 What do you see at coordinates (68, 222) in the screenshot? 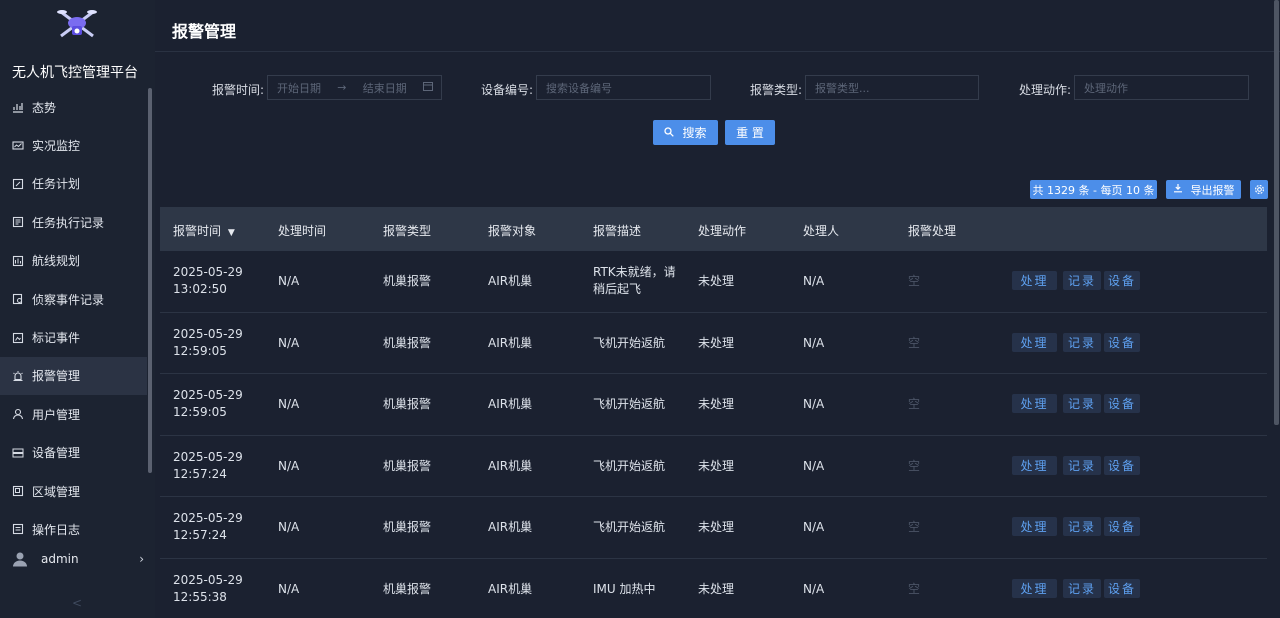
I see `sidebar-item-label: 任务执行记录` at bounding box center [68, 222].